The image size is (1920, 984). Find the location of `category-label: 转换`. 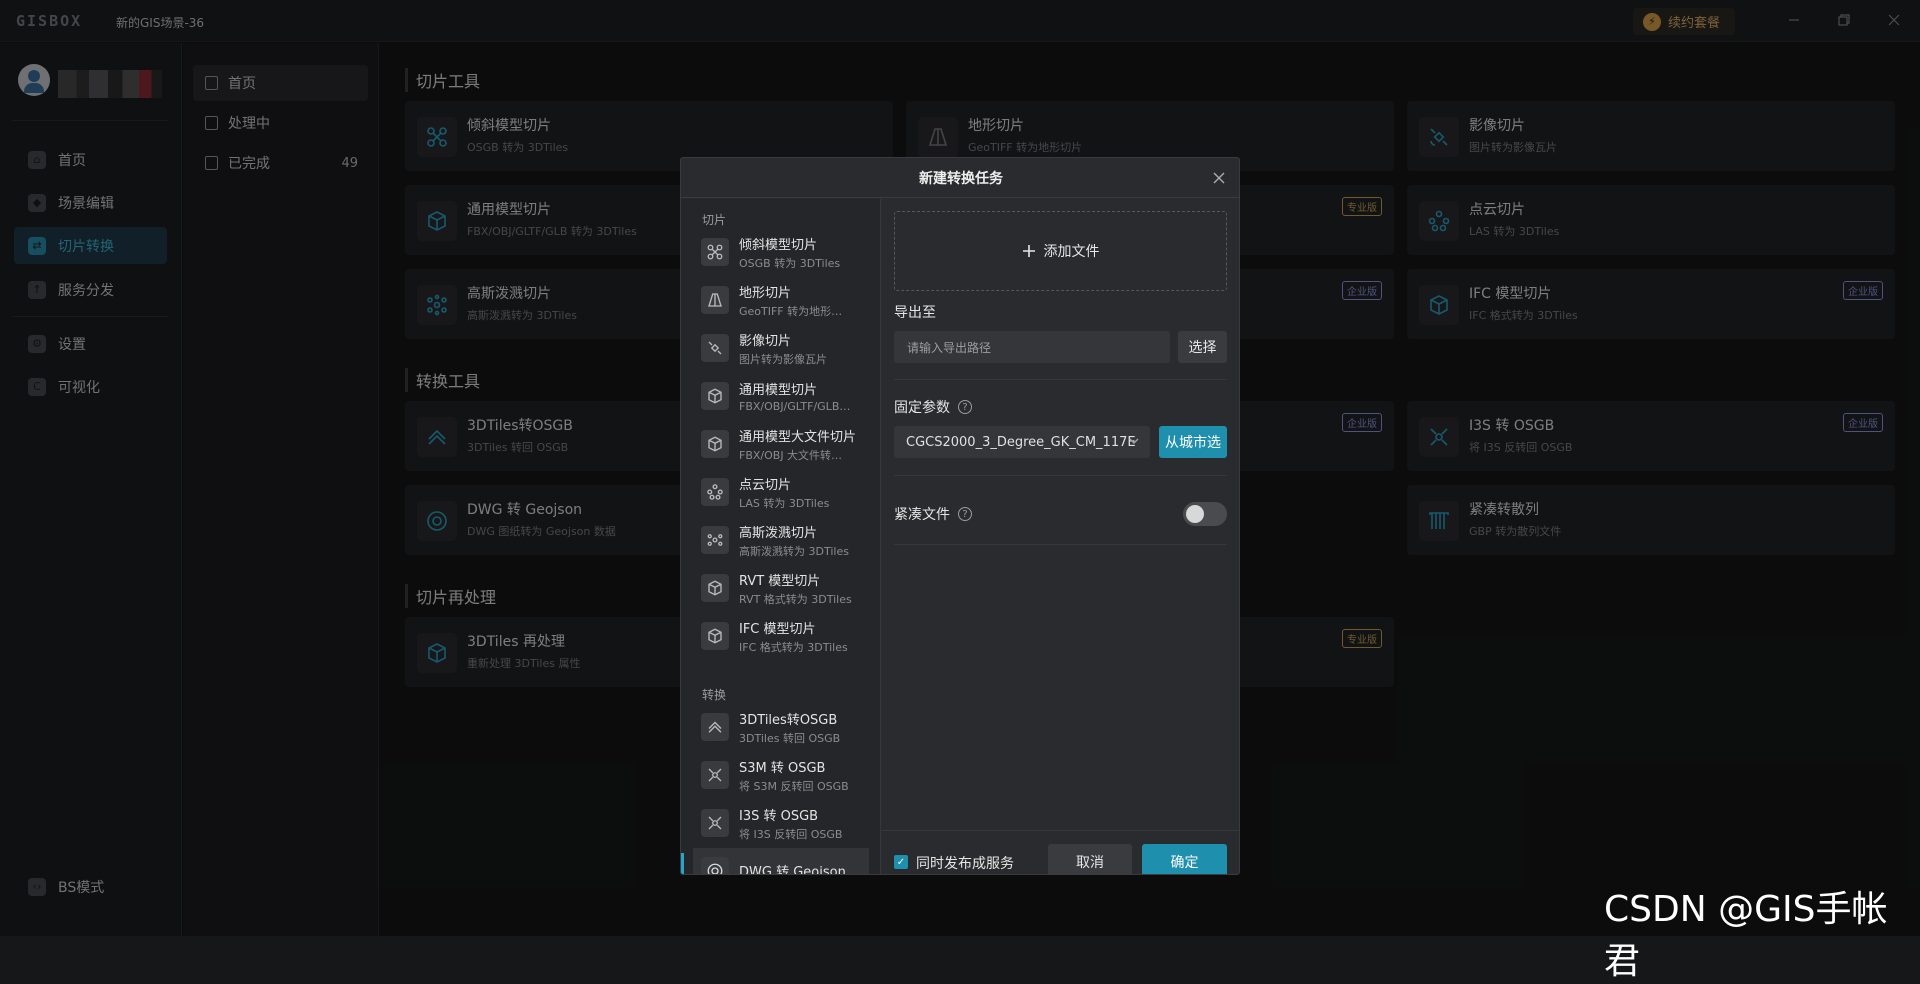

category-label: 转换 is located at coordinates (714, 695).